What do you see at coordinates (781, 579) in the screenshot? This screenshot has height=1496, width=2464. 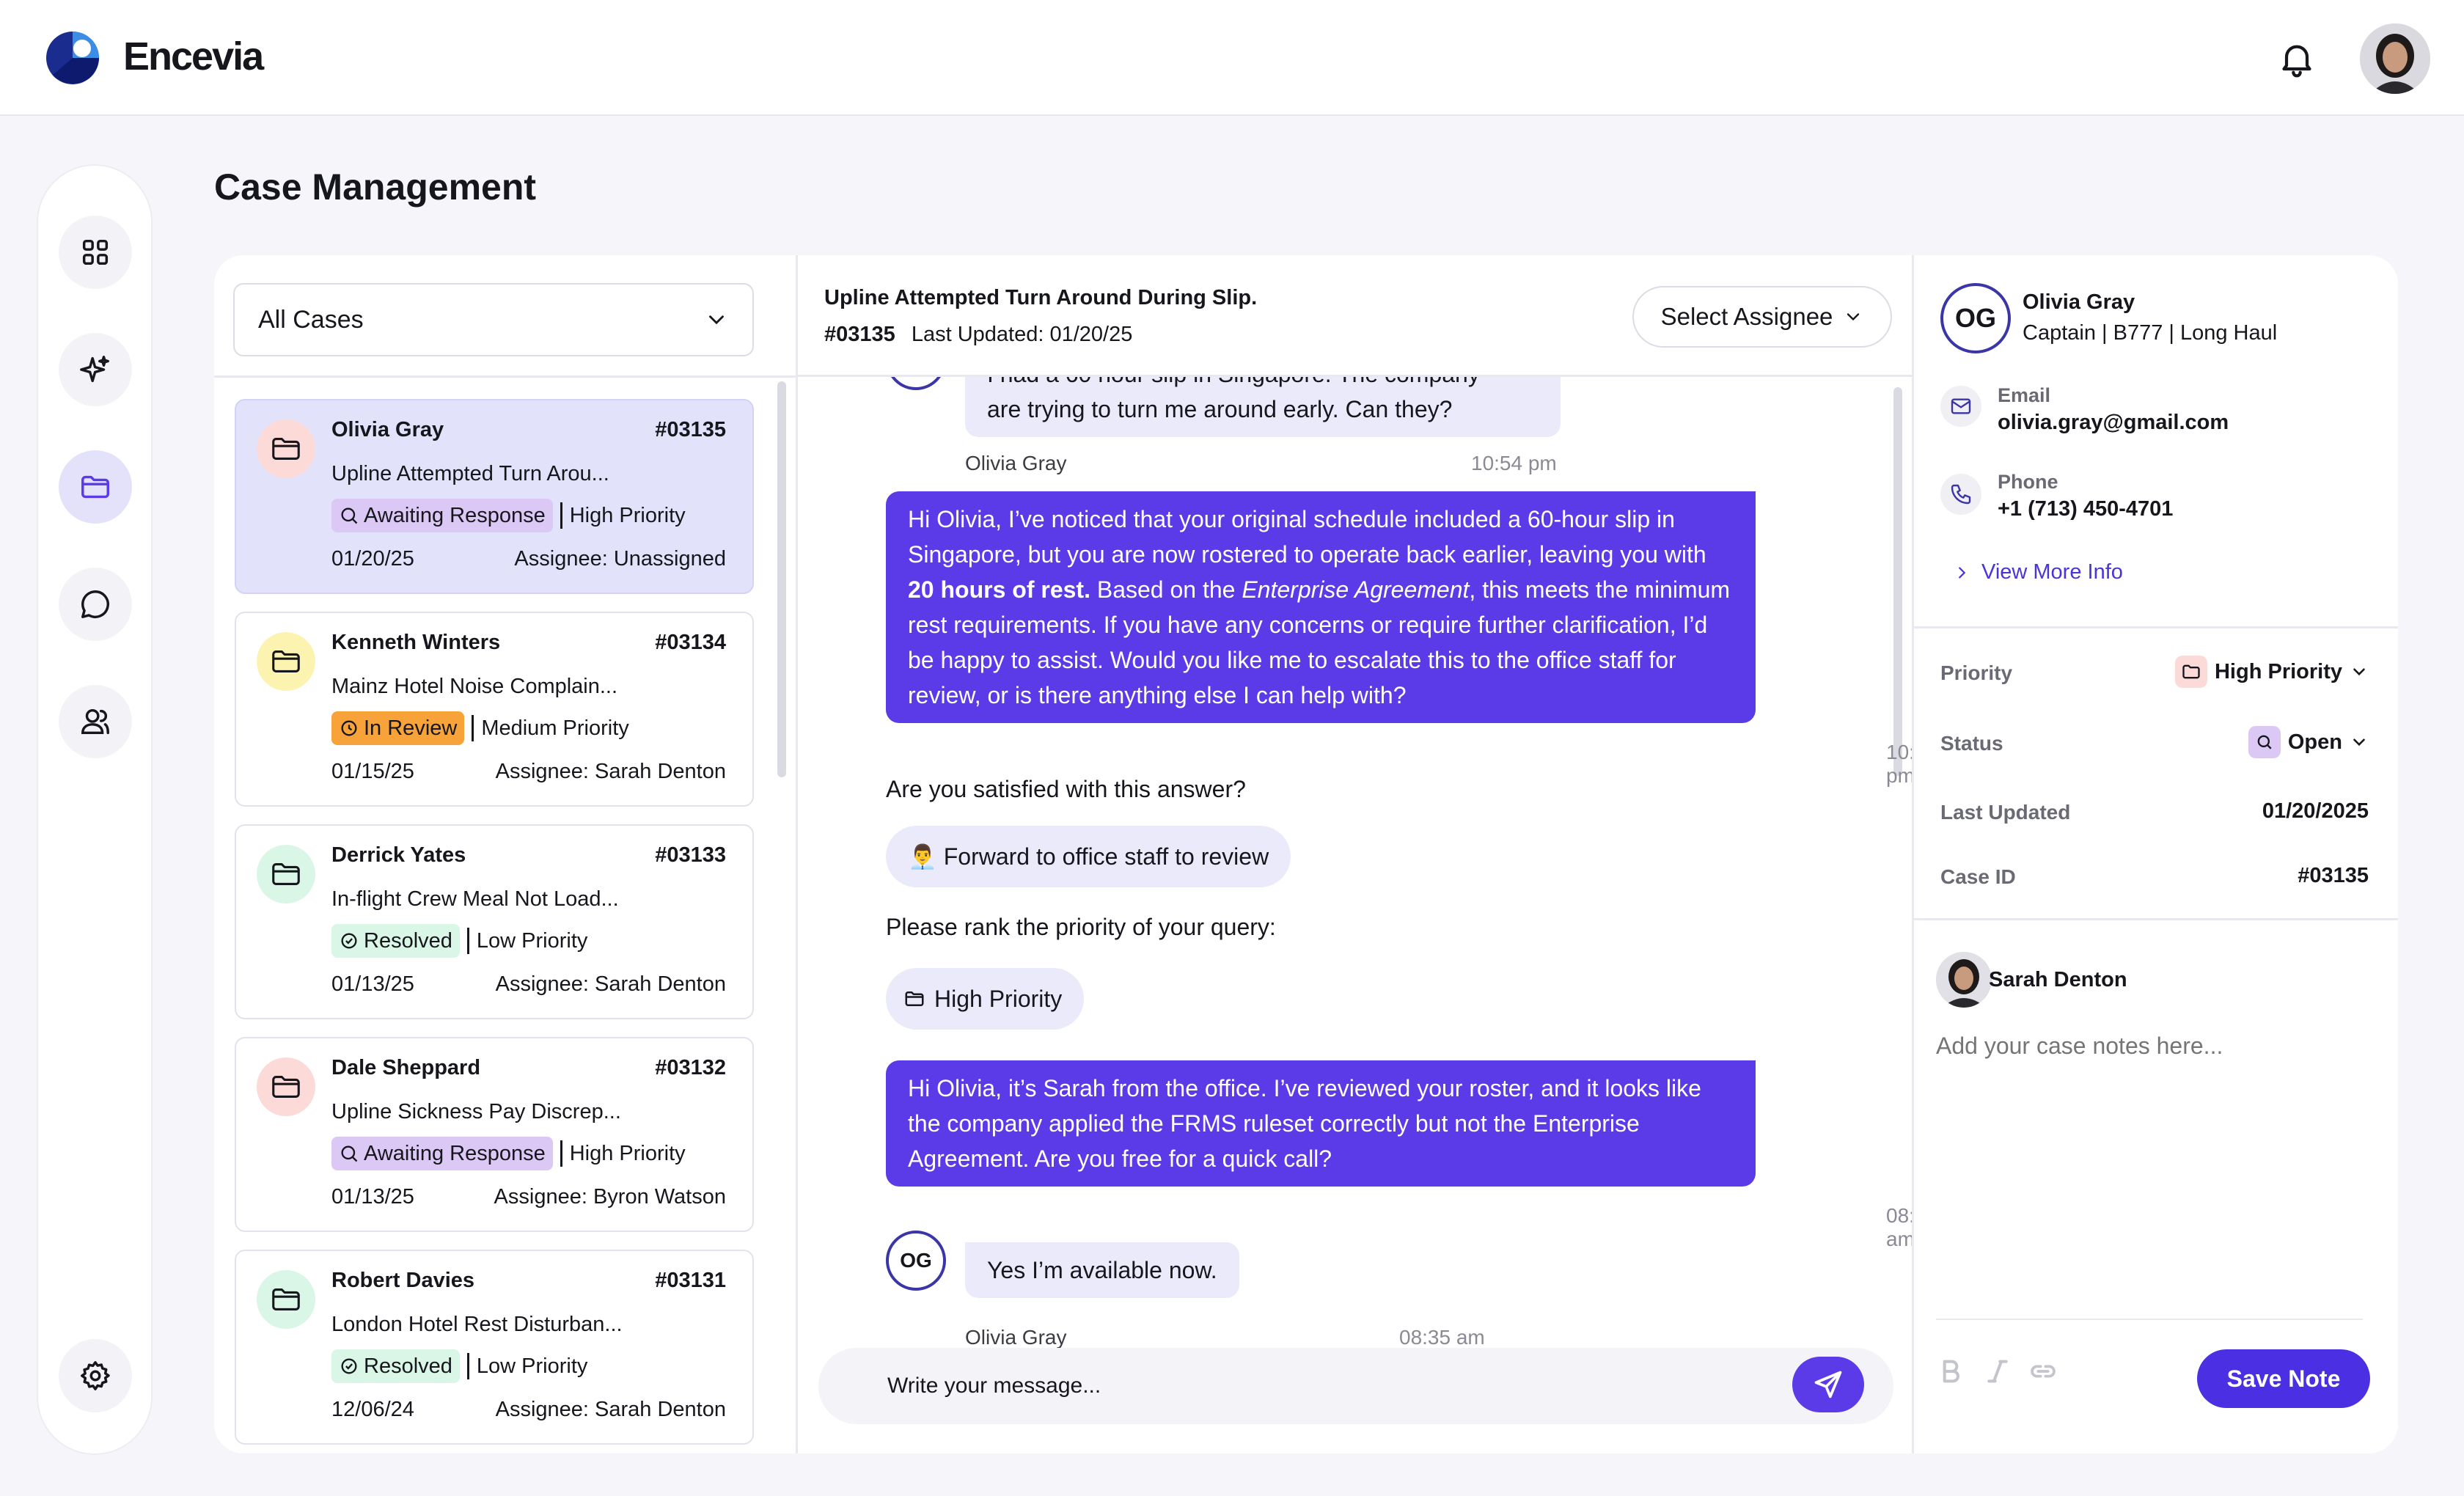 I see `case-list-scrollbar` at bounding box center [781, 579].